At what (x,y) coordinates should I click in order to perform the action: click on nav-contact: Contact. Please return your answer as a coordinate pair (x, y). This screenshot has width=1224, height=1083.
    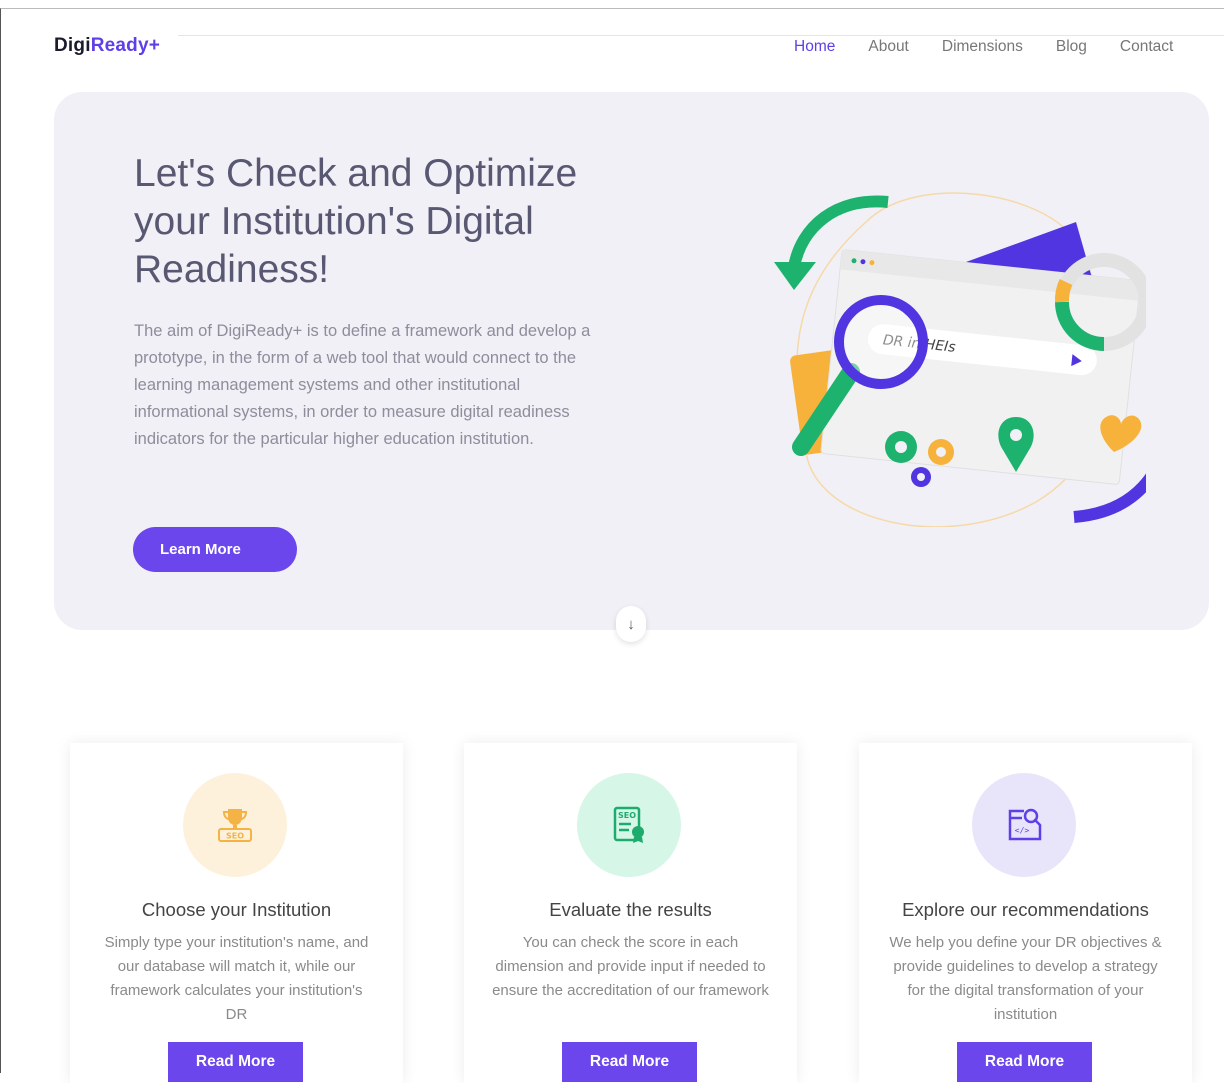
    Looking at the image, I should click on (1146, 47).